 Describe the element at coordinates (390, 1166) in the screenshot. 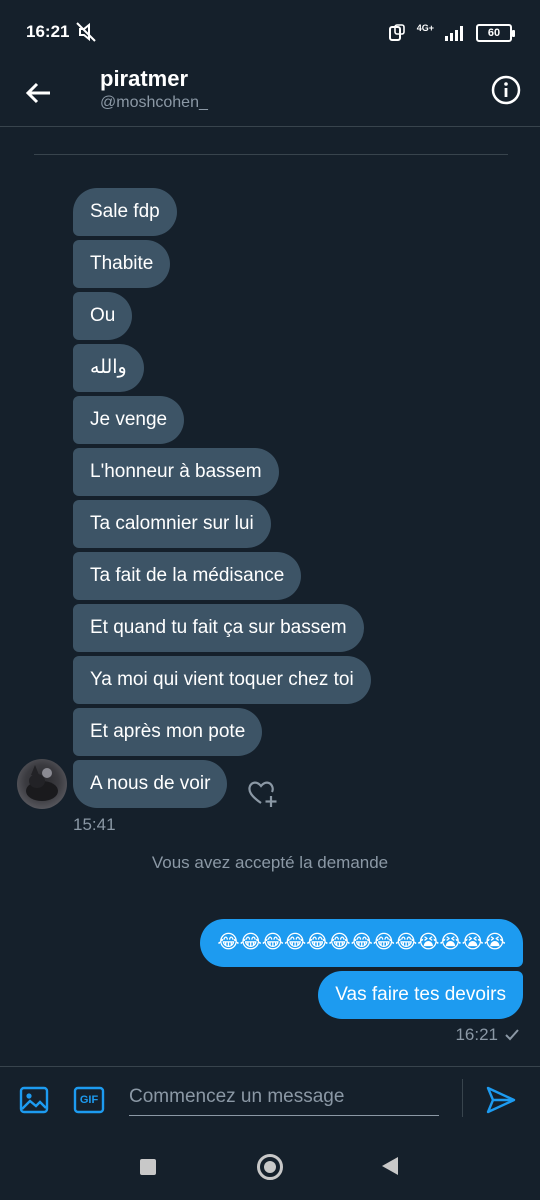

I see `system-back-button` at that location.